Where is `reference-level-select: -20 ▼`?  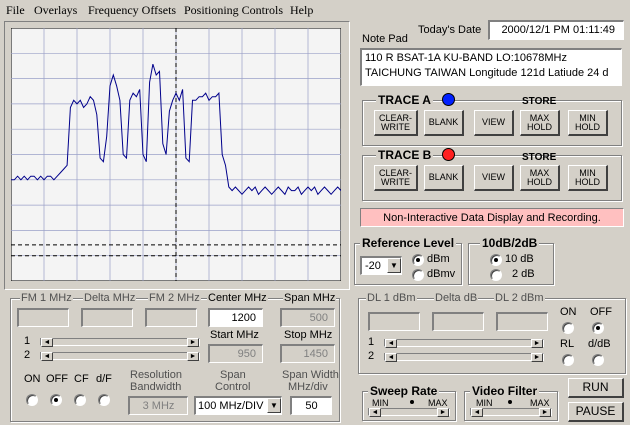 reference-level-select: -20 ▼ is located at coordinates (381, 265).